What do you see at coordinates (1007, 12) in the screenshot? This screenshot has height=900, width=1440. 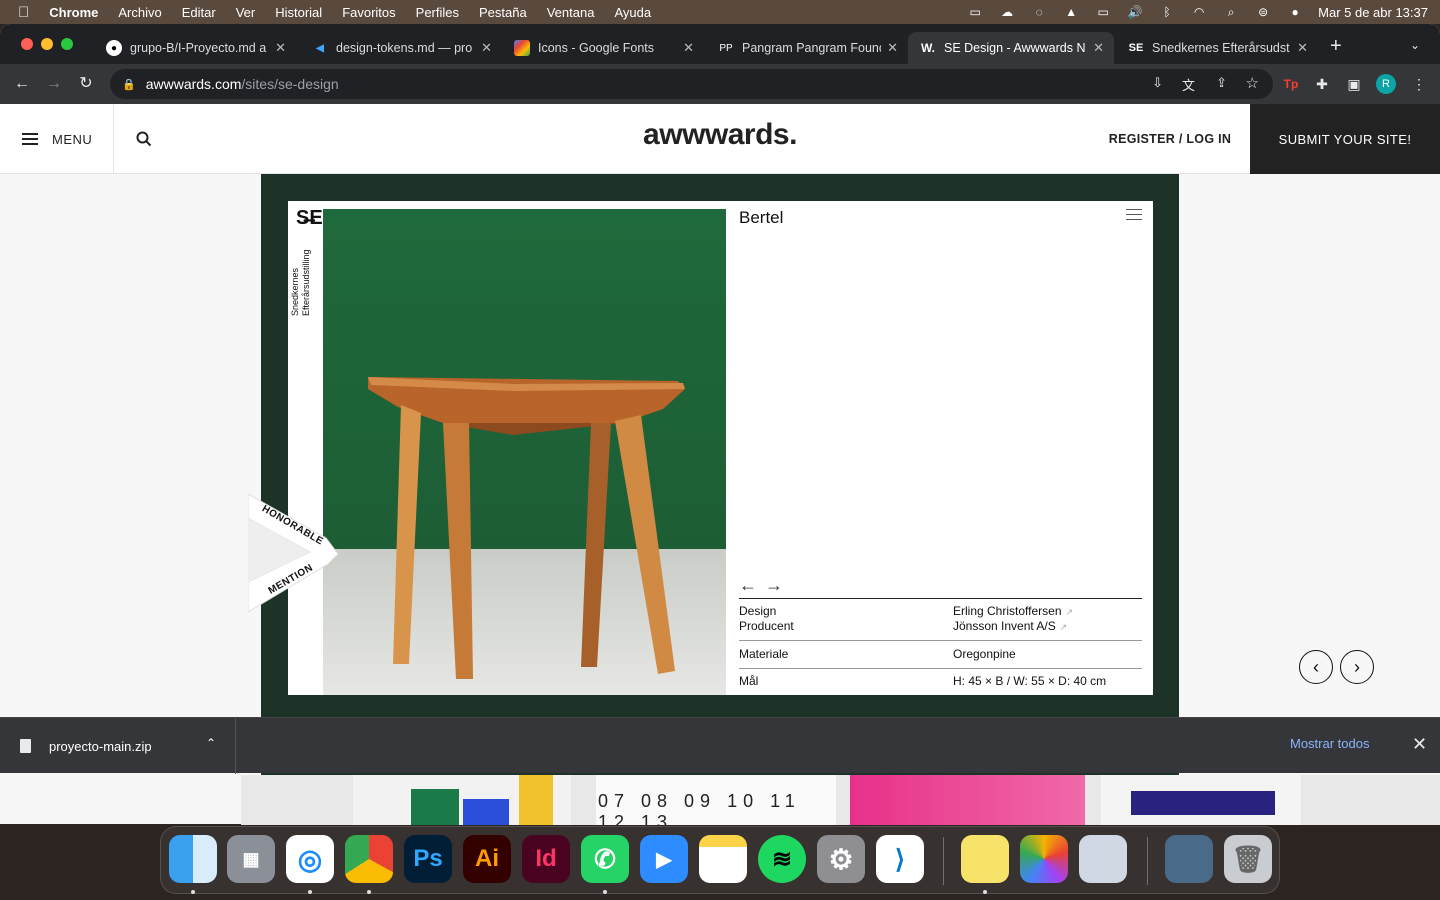 I see `creative-cloud-icon: ☁` at bounding box center [1007, 12].